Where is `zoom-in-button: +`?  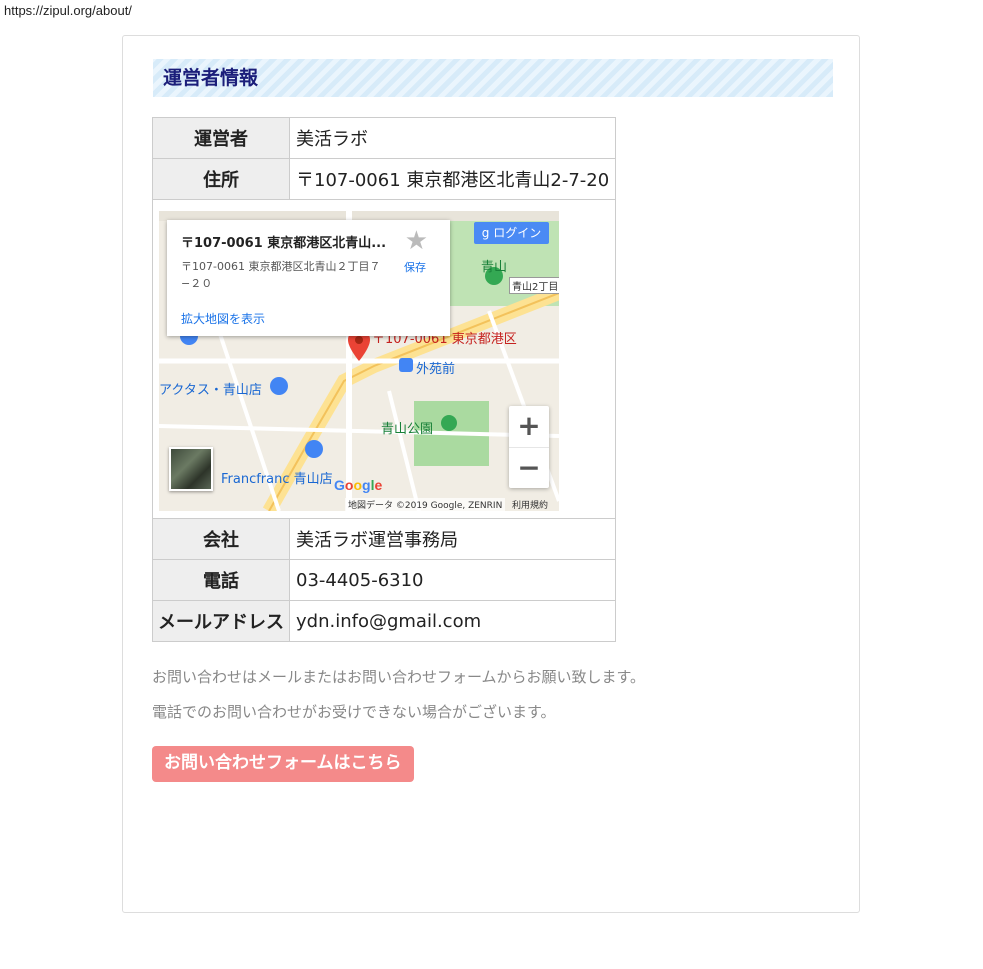 zoom-in-button: + is located at coordinates (529, 427).